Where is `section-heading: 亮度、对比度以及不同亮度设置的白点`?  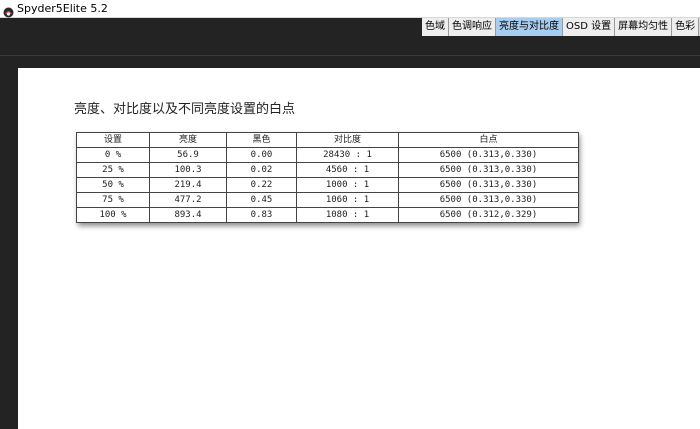 section-heading: 亮度、对比度以及不同亮度设置的白点 is located at coordinates (185, 109).